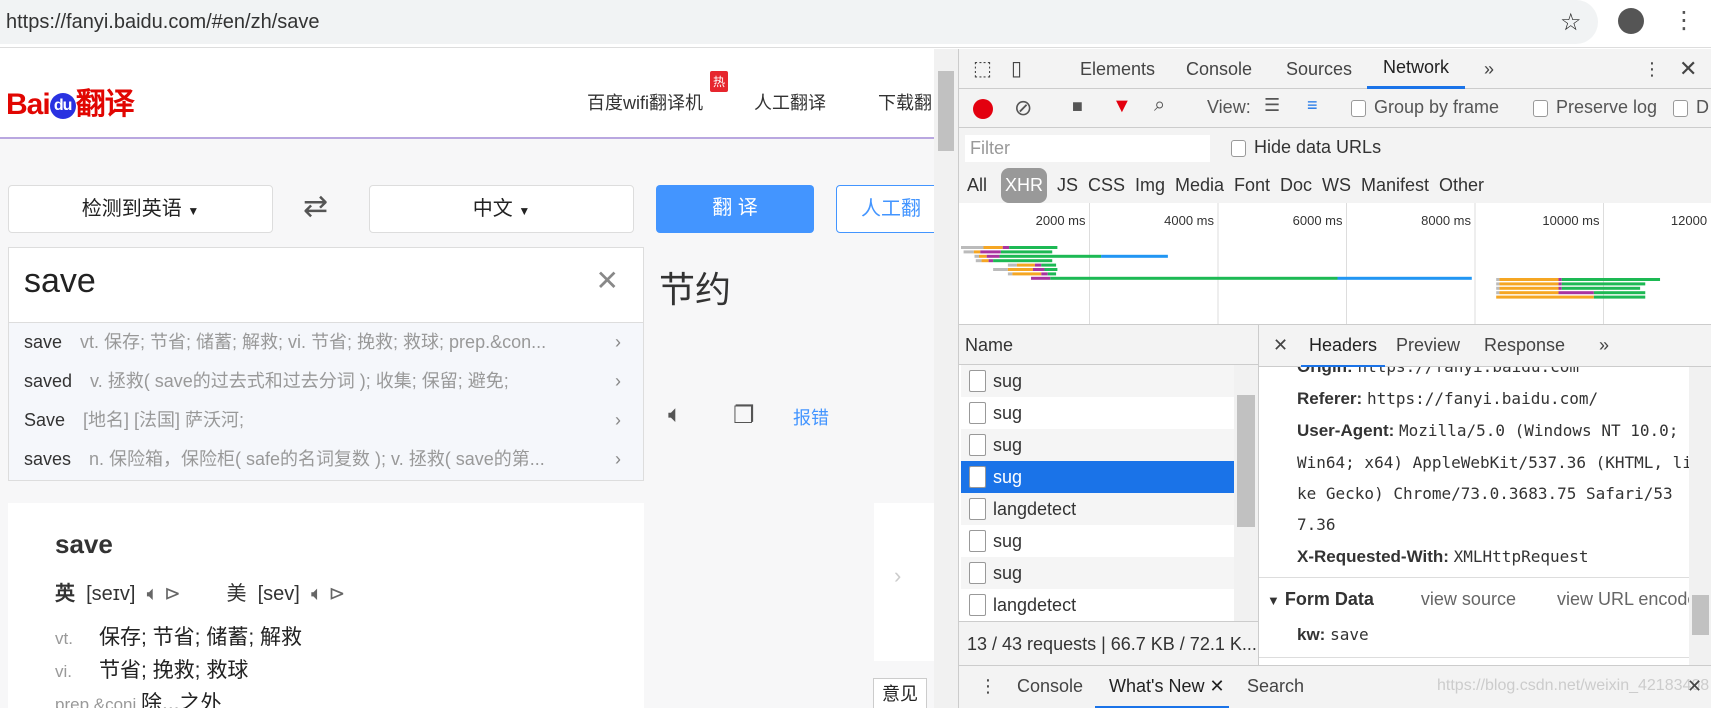 The width and height of the screenshot is (1711, 708). I want to click on screenshot-camera-icon: ■, so click(1077, 106).